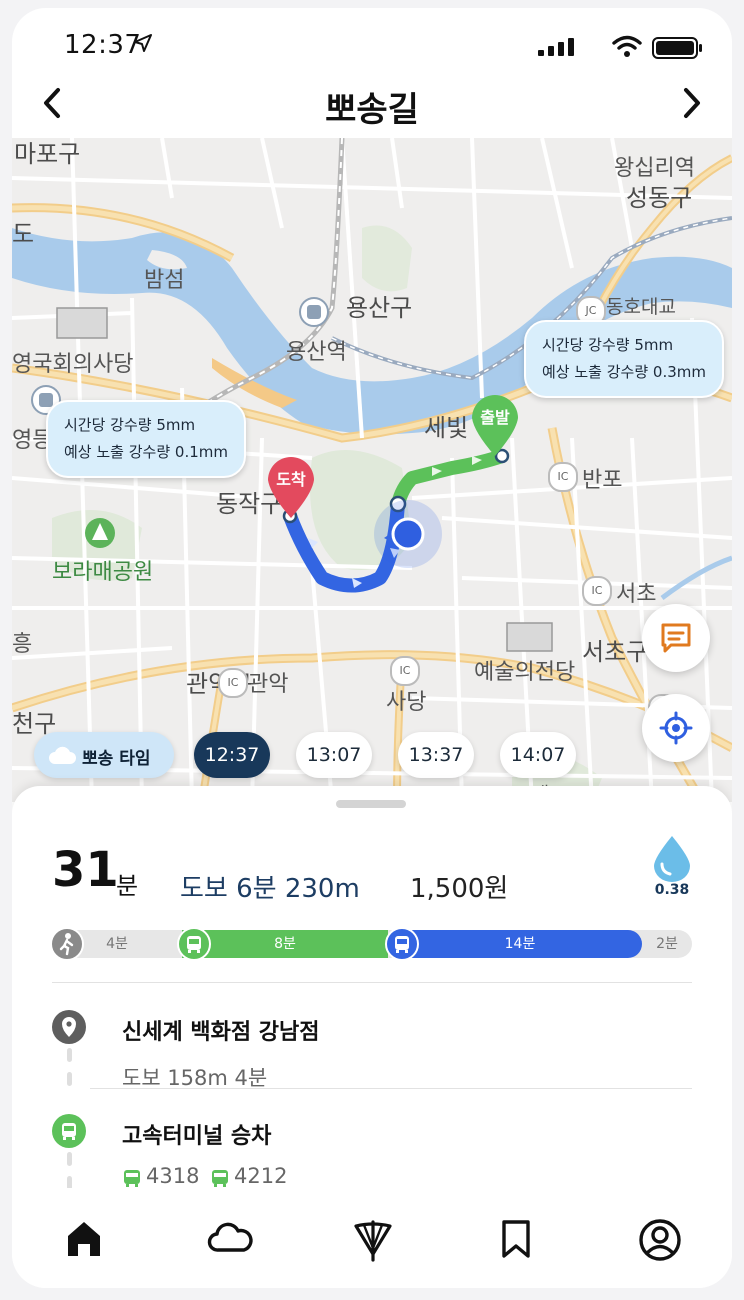 This screenshot has width=744, height=1300. What do you see at coordinates (692, 103) in the screenshot?
I see `chevron-right-icon` at bounding box center [692, 103].